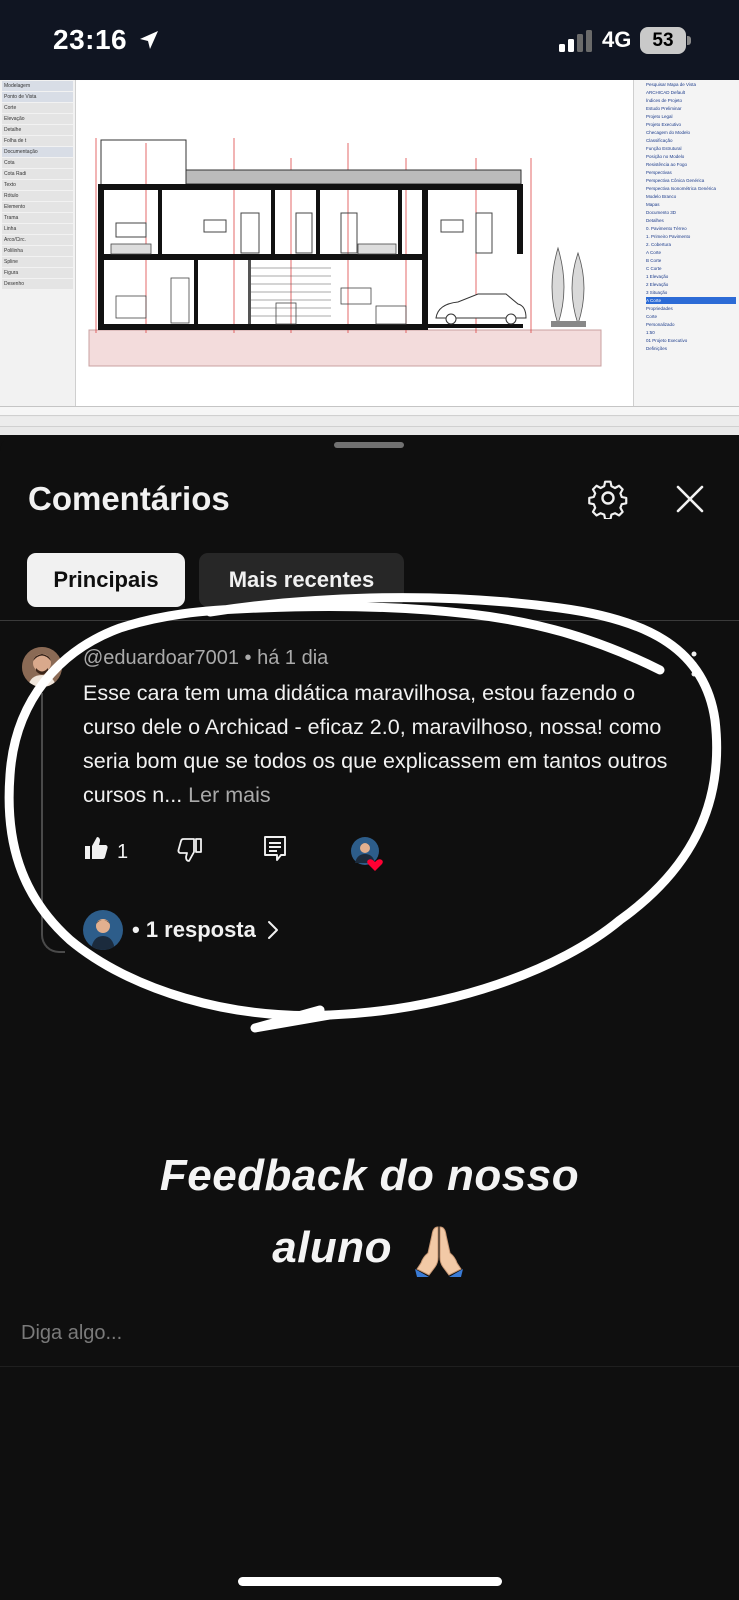 This screenshot has width=739, height=1600. Describe the element at coordinates (37, 273) in the screenshot. I see `cad-tool-item: Figura` at that location.